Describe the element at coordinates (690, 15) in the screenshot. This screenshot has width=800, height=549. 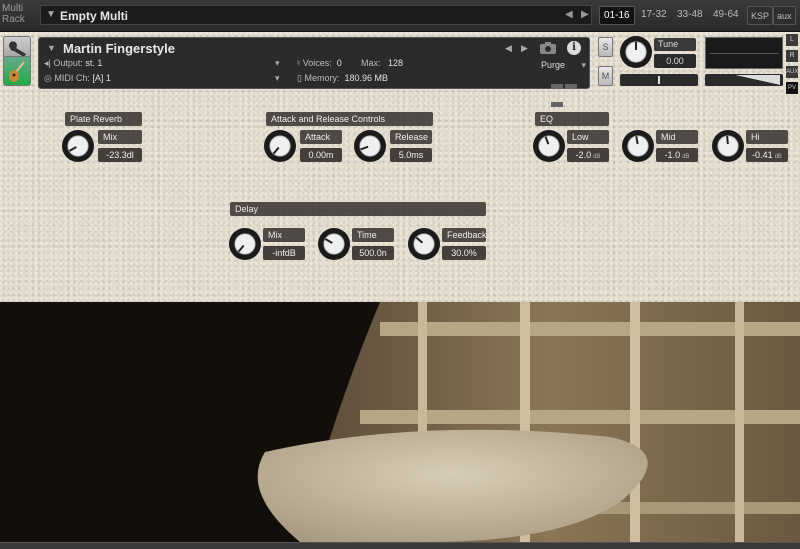
I see `page-33-48-button: 33-48` at that location.